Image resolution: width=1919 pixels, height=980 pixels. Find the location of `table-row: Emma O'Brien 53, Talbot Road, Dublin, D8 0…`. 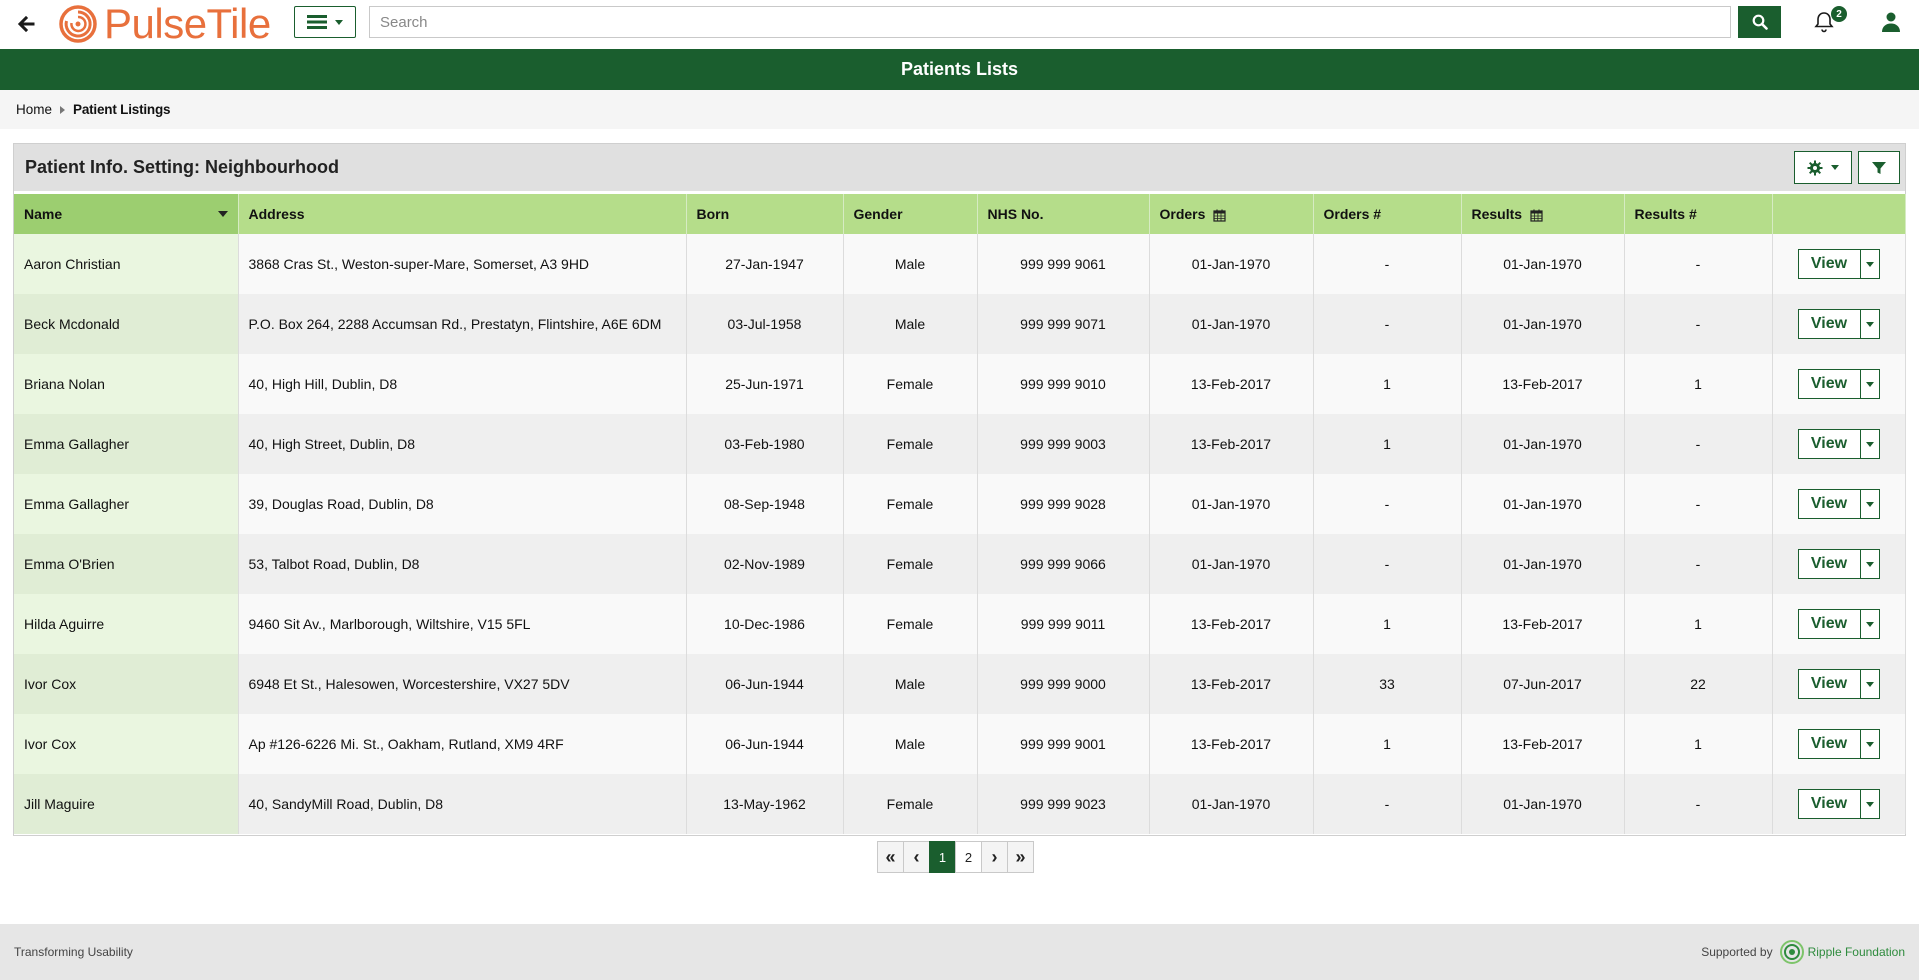

table-row: Emma O'Brien 53, Talbot Road, Dublin, D8 0… is located at coordinates (960, 564).